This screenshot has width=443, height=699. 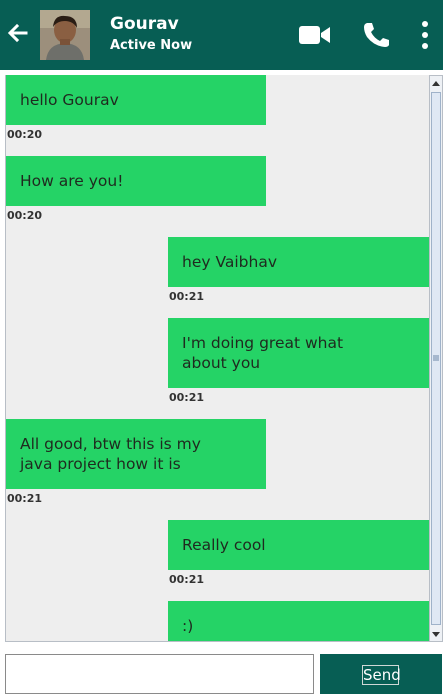 I want to click on chat-header: Gourav Active Now, so click(x=221, y=35).